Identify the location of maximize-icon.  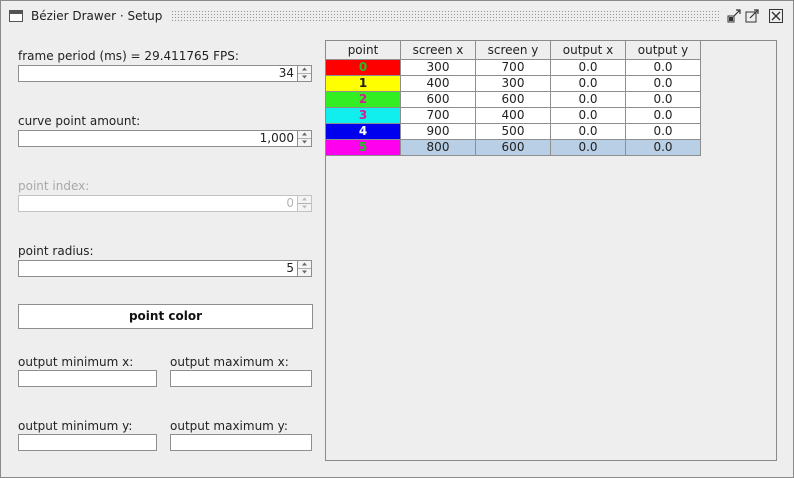
(752, 16).